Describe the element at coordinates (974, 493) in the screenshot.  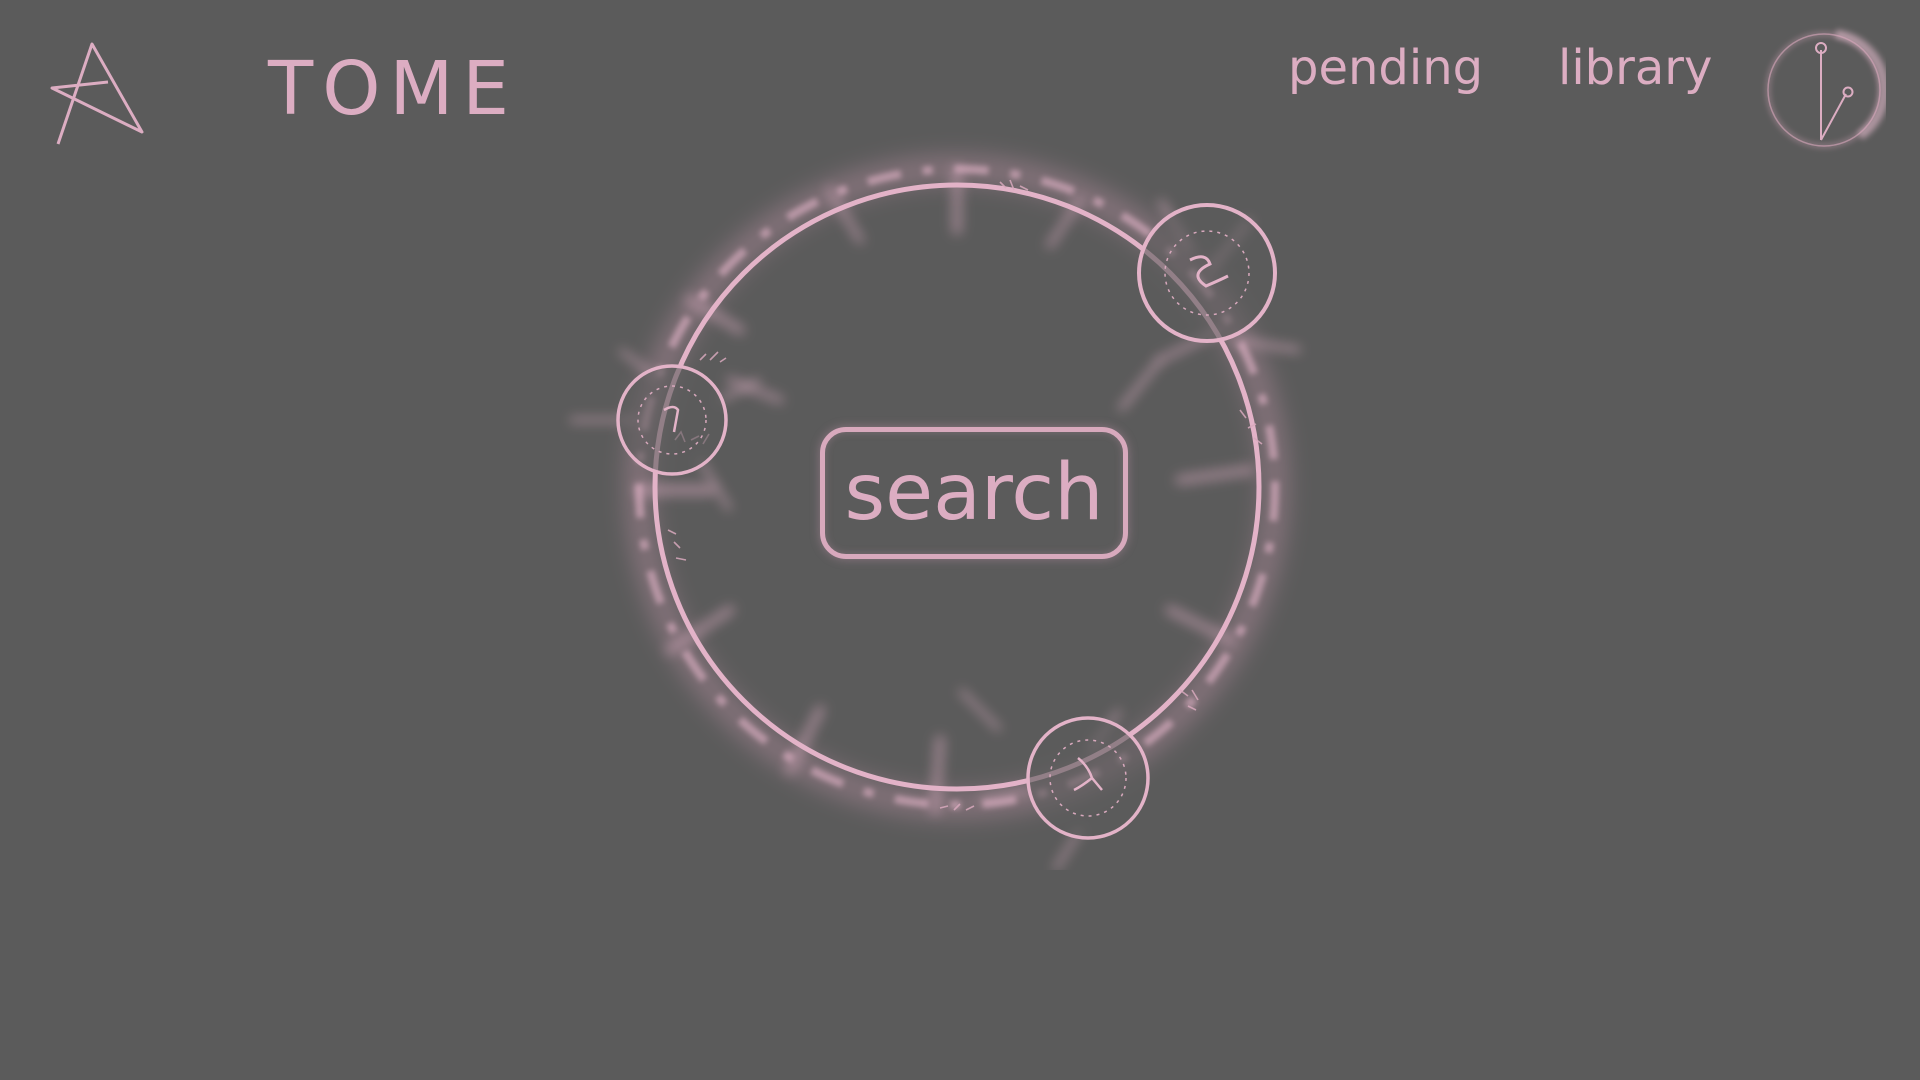
I see `search-button: search` at that location.